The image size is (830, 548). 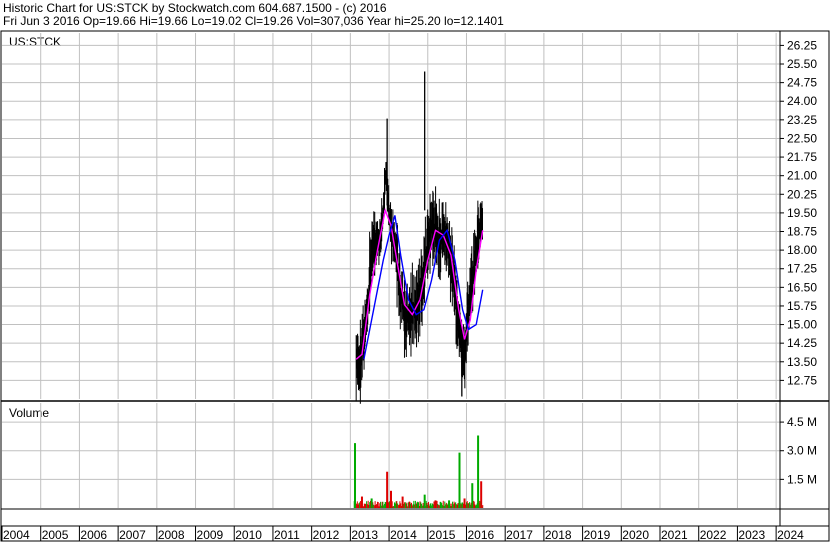 I want to click on x-tick-label: 2017, so click(x=519, y=535).